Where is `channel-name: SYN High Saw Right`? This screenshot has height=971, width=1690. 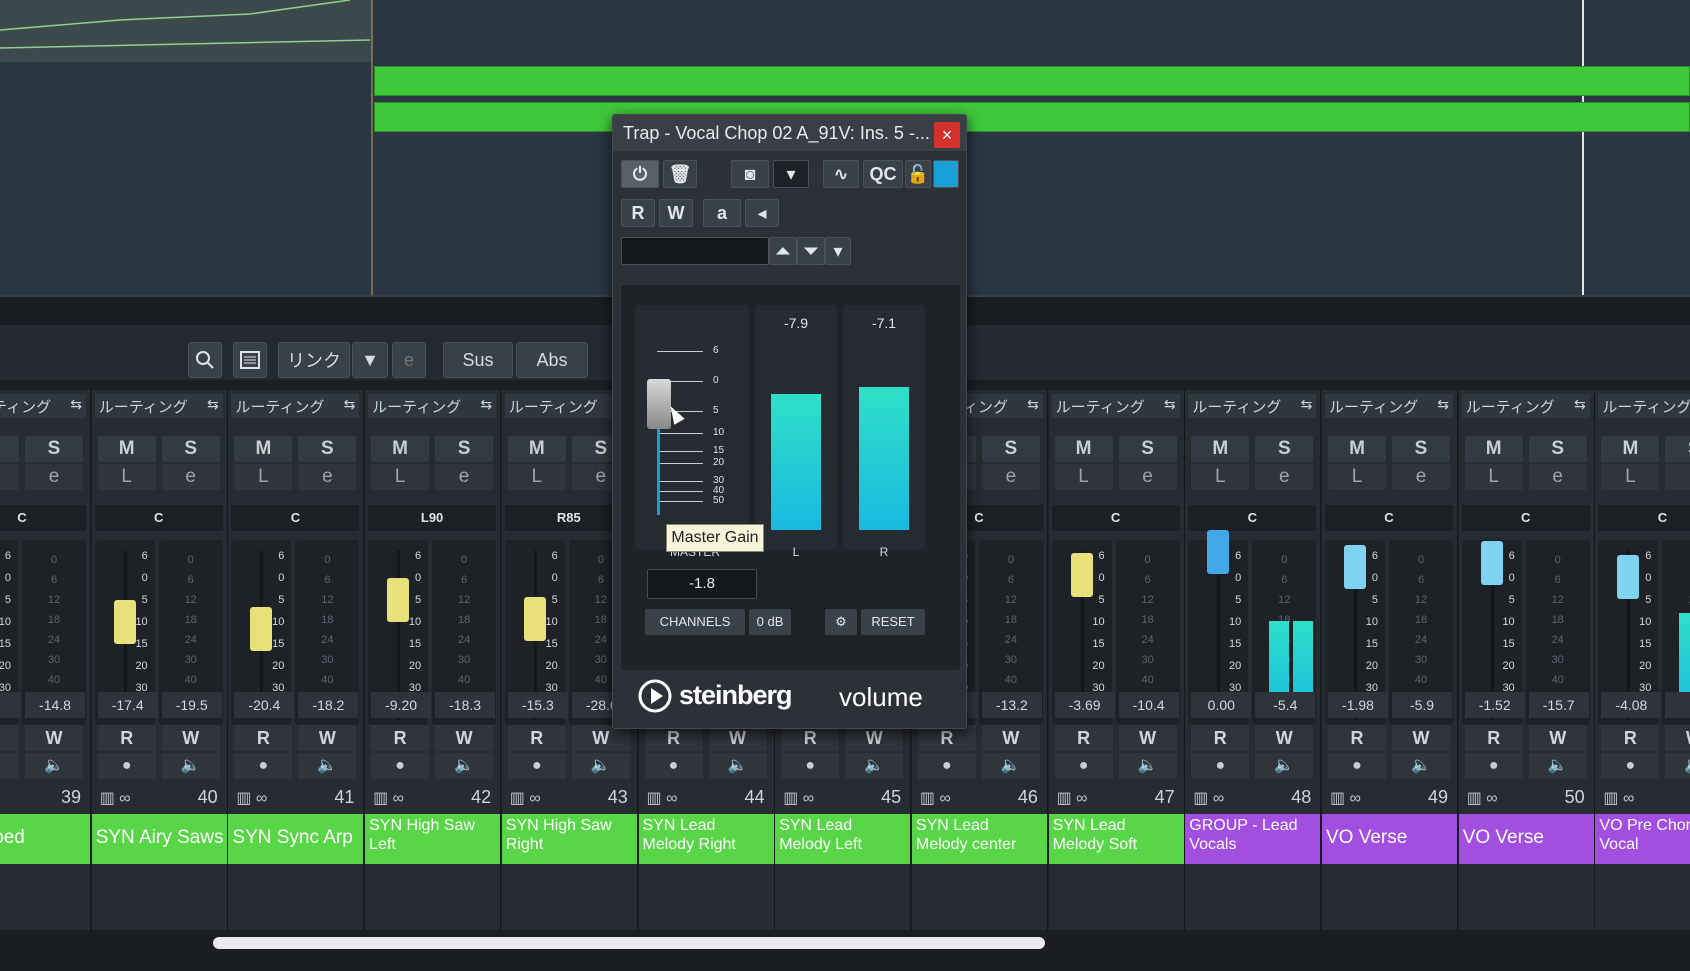 channel-name: SYN High Saw Right is located at coordinates (569, 839).